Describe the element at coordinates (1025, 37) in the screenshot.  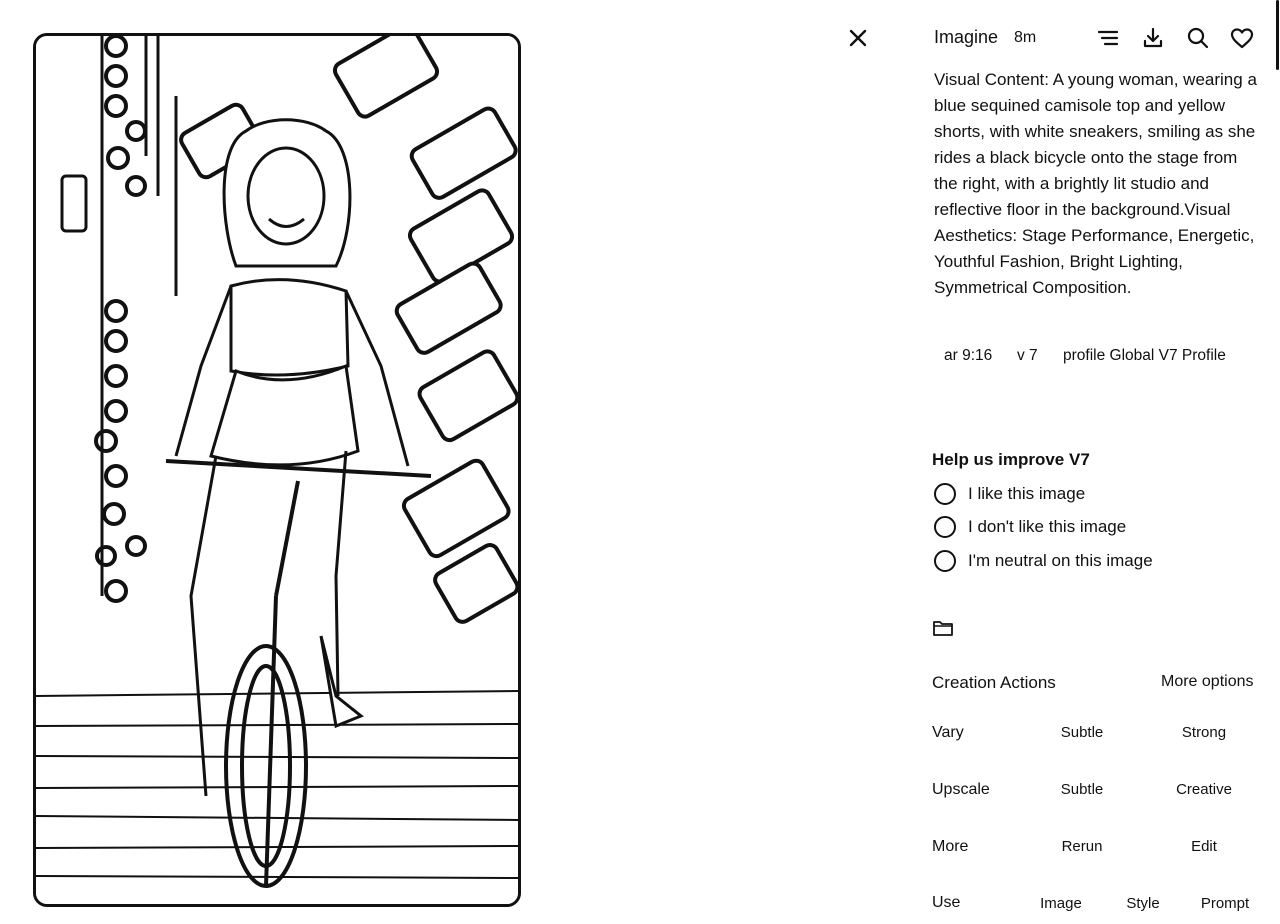
I see `timestamp: 8m` at that location.